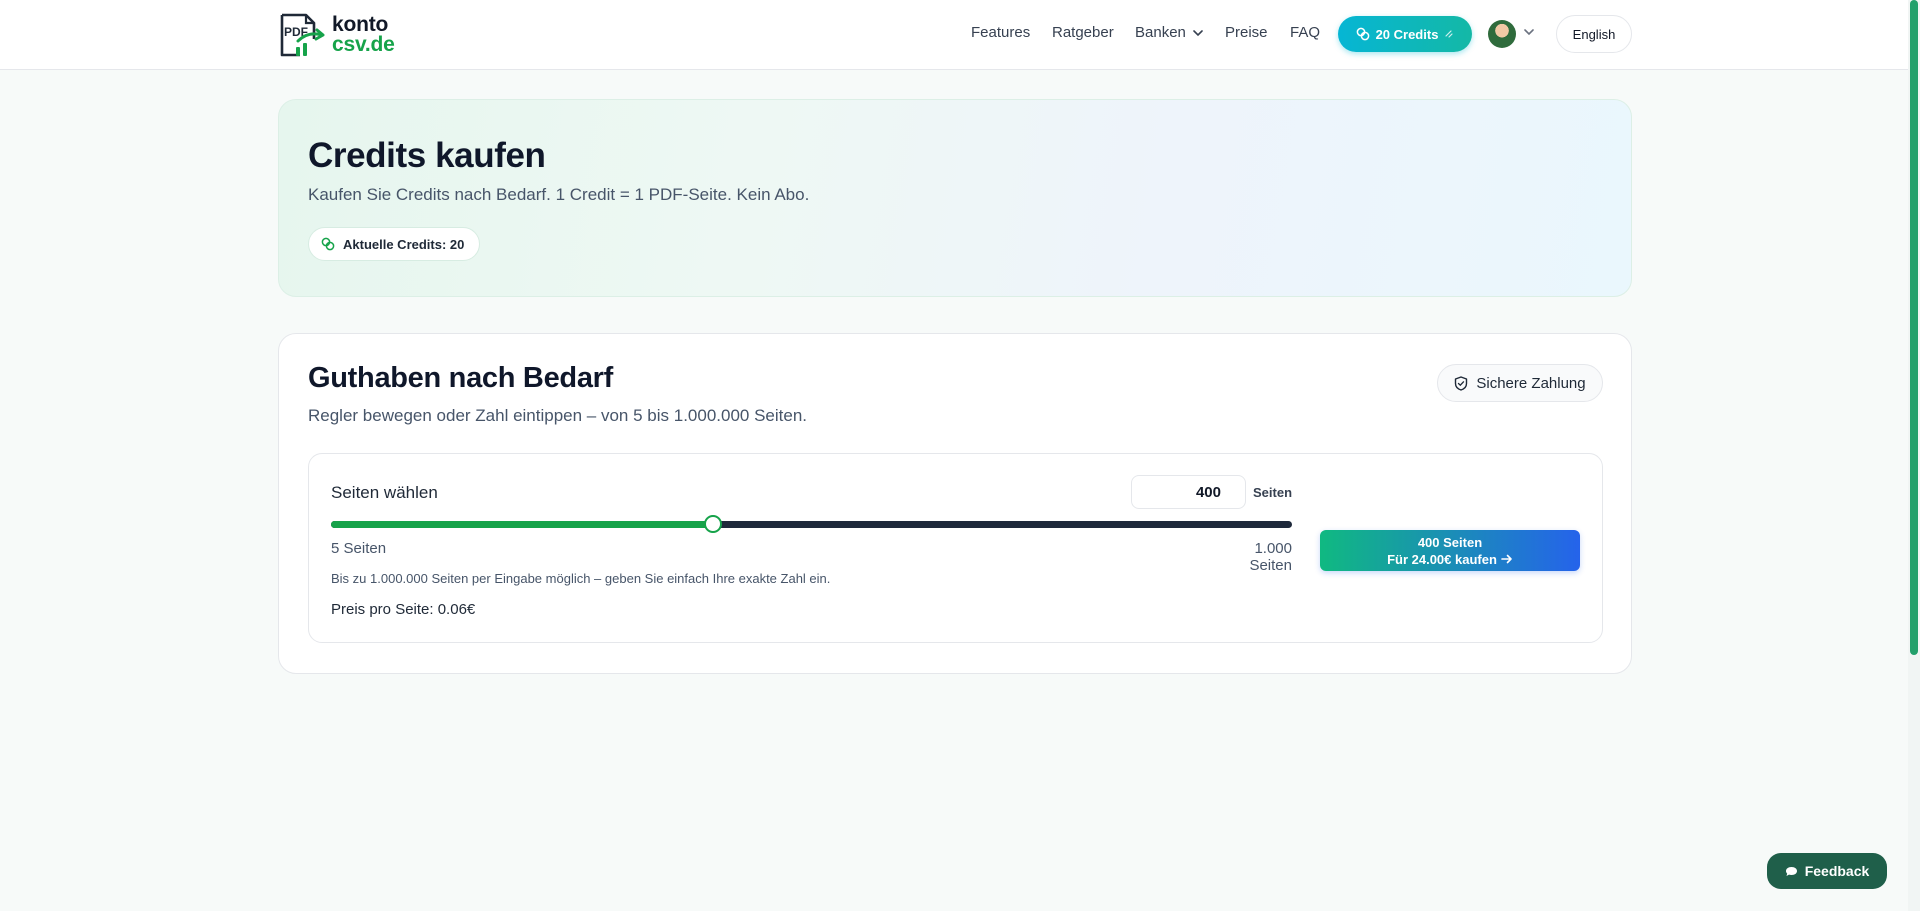 This screenshot has height=911, width=1920. I want to click on buy-button: 400 Seiten Für 24.00€ kaufen, so click(1450, 550).